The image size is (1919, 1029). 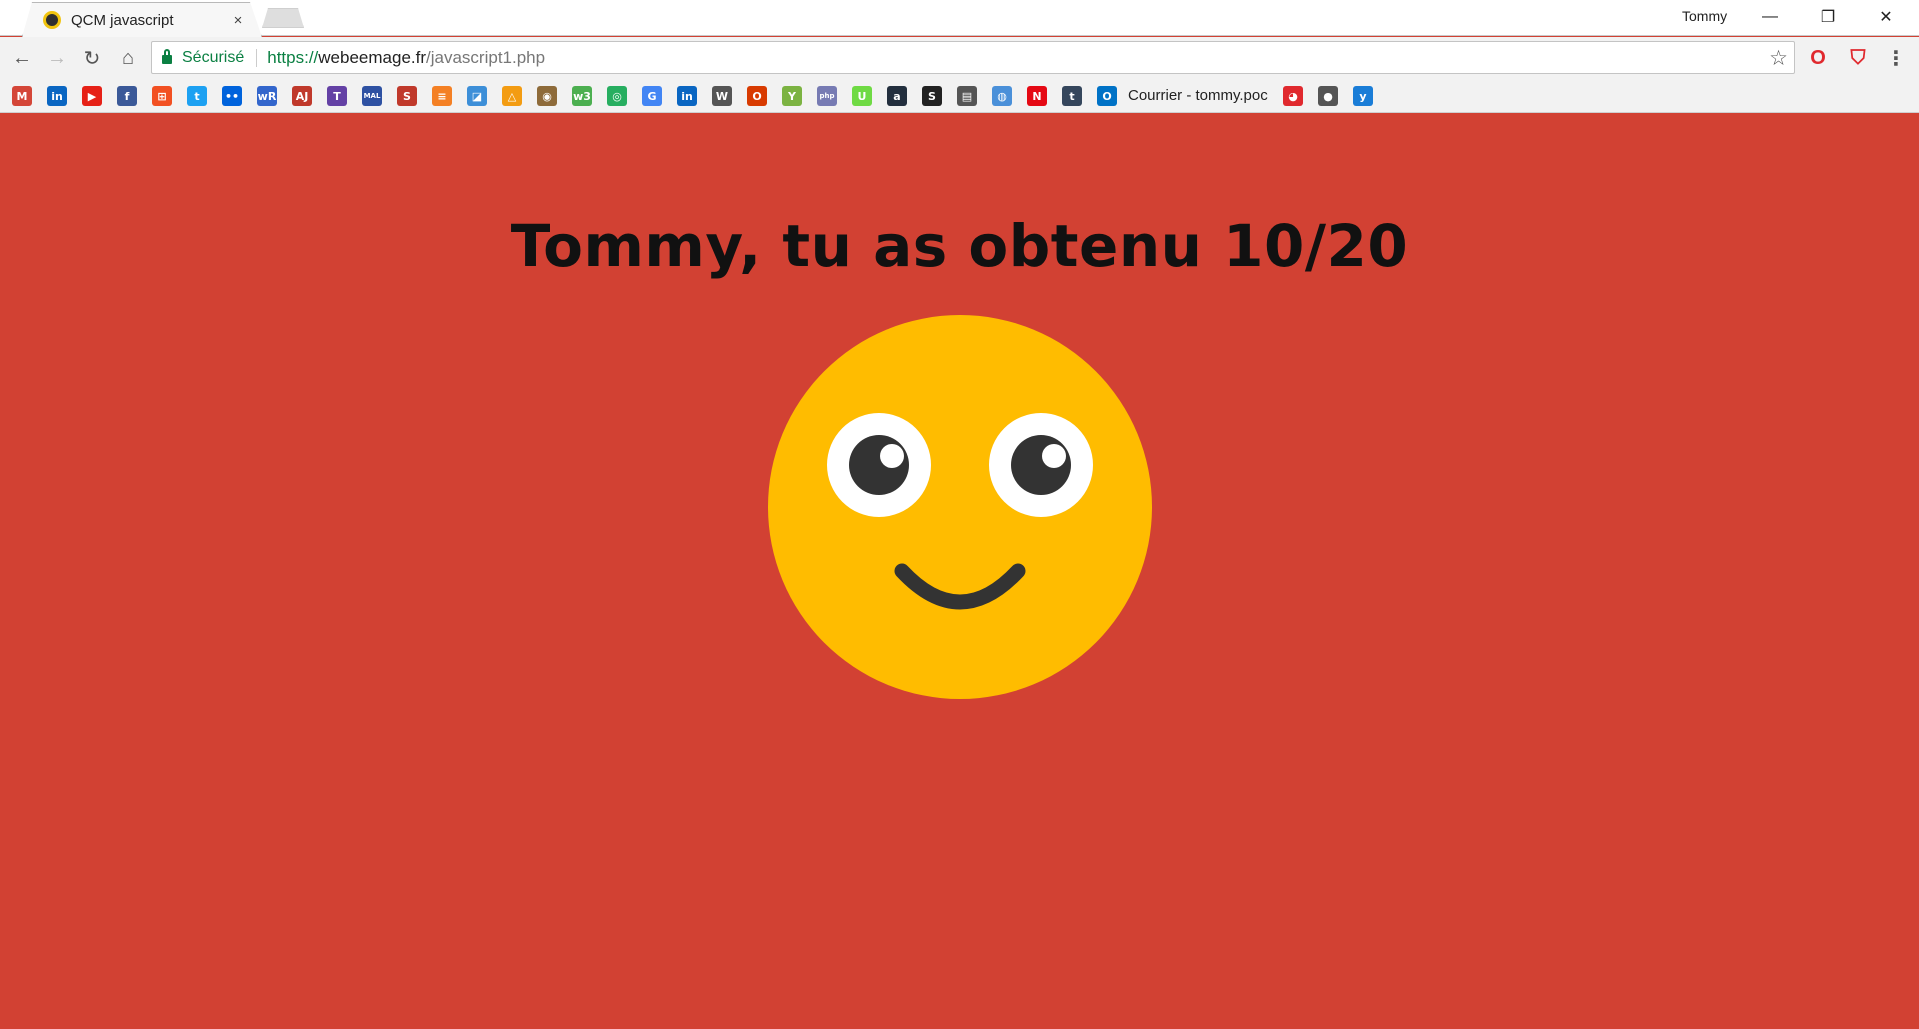 What do you see at coordinates (232, 96) in the screenshot?
I see `bookmark-flickr-icon: ••` at bounding box center [232, 96].